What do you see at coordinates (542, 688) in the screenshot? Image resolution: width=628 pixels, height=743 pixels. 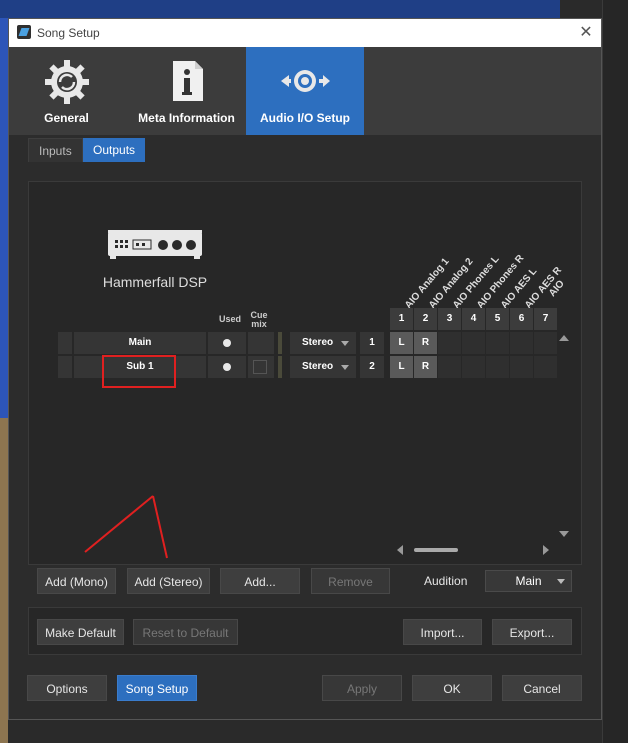 I see `cancel-button: Cancel` at bounding box center [542, 688].